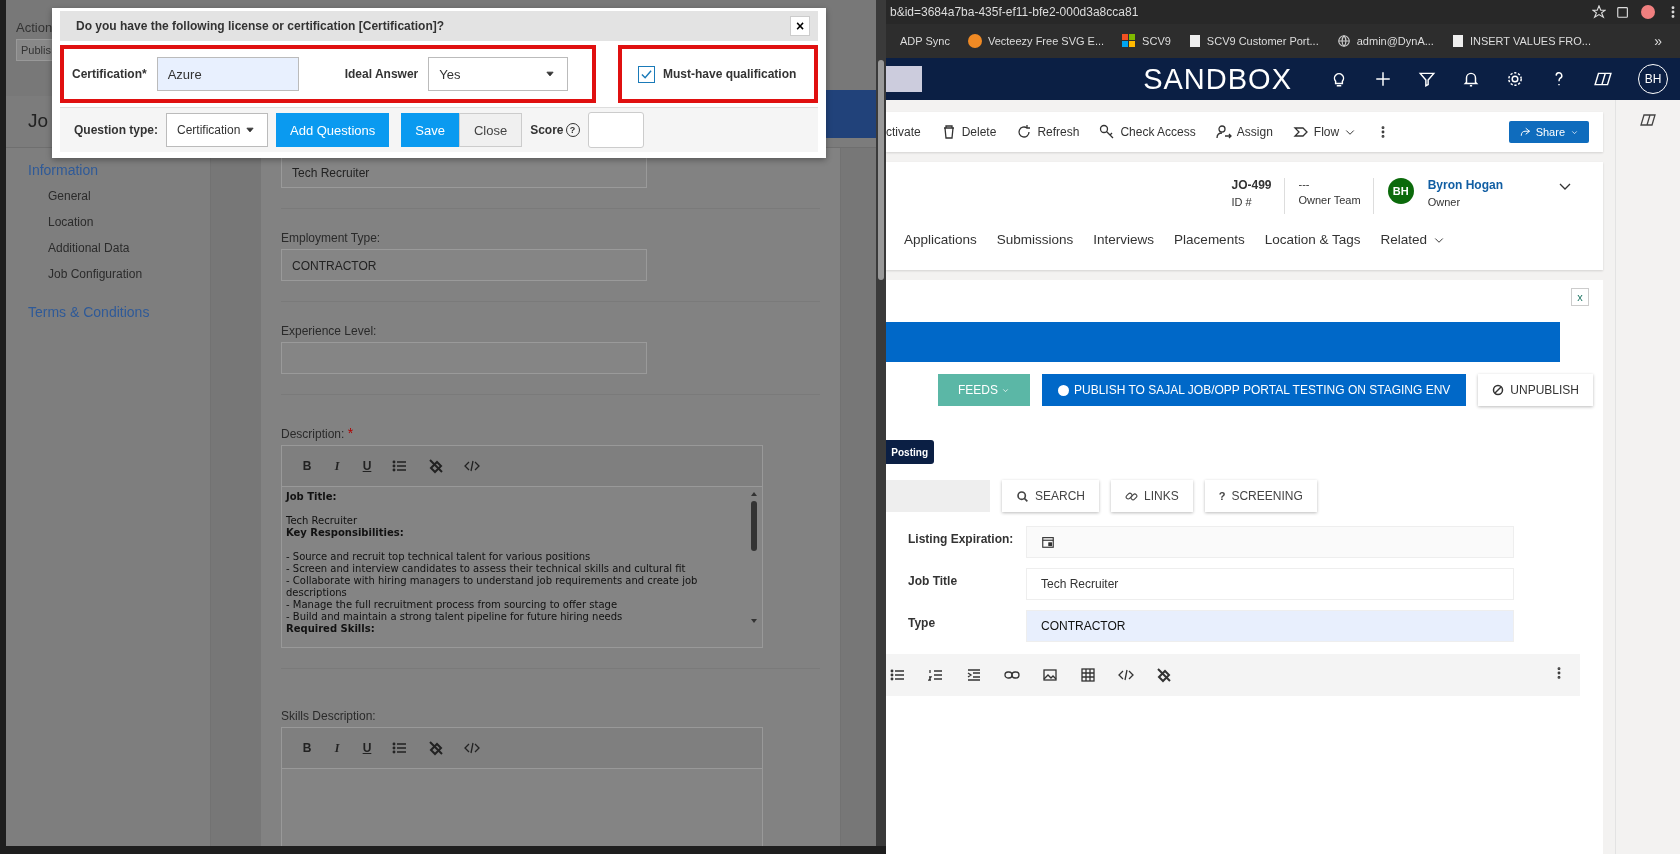  I want to click on ideal-answer-dropdown: Yes, so click(498, 74).